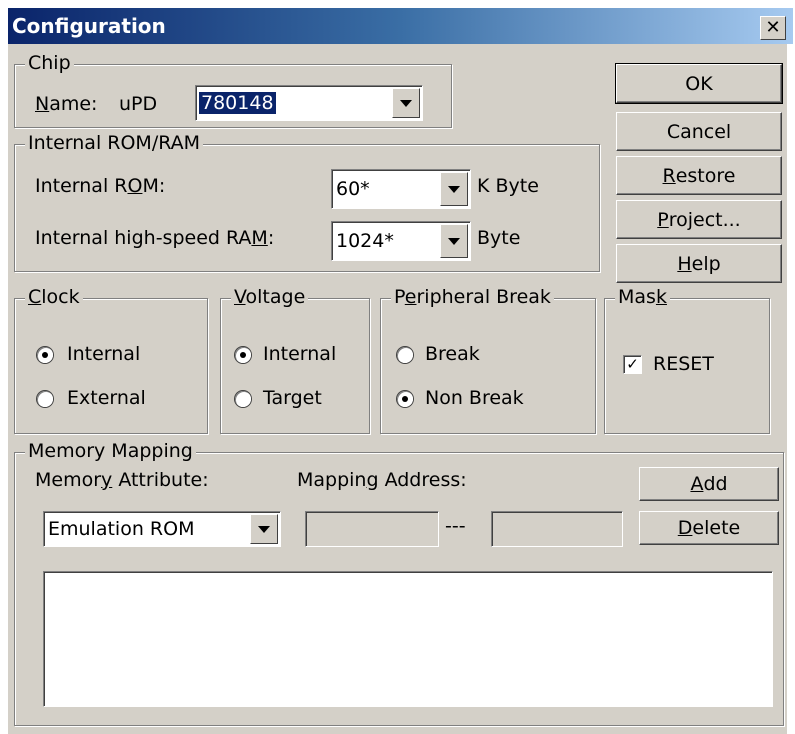 The height and width of the screenshot is (734, 795). Describe the element at coordinates (642, 297) in the screenshot. I see `mask-legend: Mask` at that location.